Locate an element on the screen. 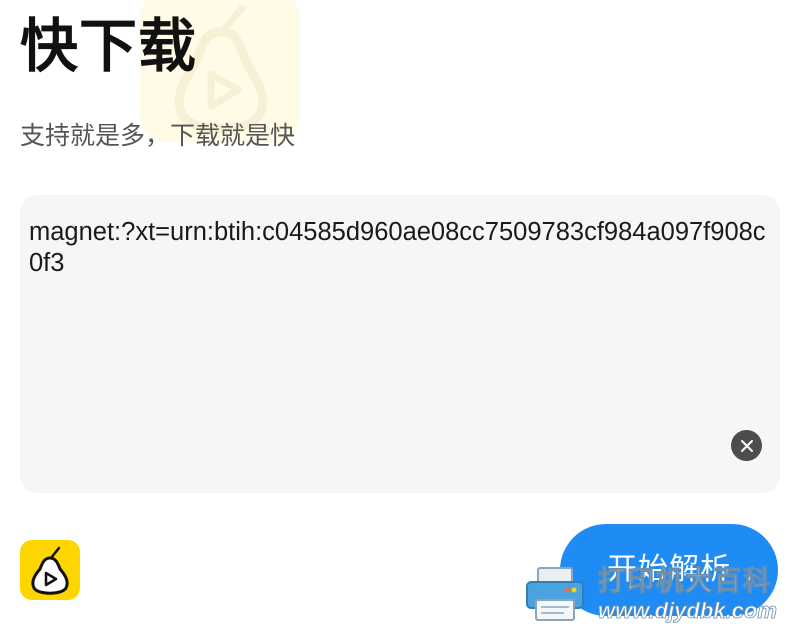 The image size is (800, 627). start-parse-button: 开始解析 is located at coordinates (669, 570).